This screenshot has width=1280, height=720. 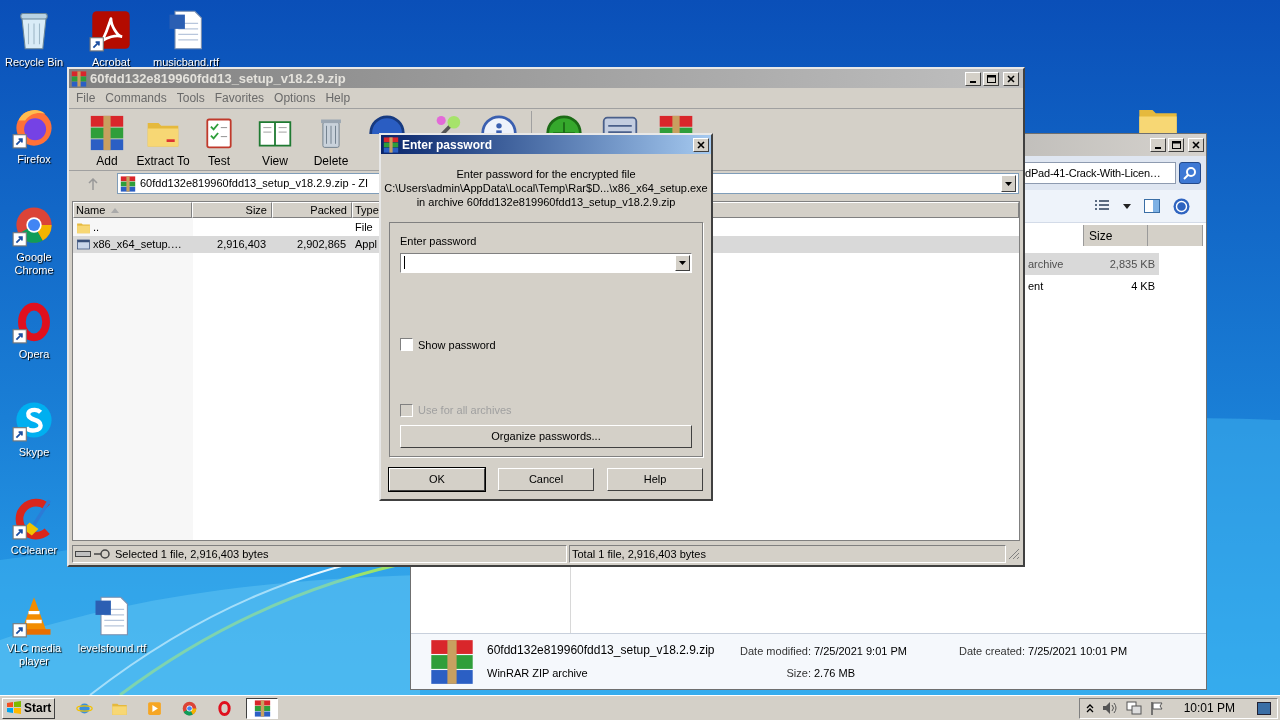 I want to click on dialog-message: Enter password for the encrypted file, so click(x=546, y=174).